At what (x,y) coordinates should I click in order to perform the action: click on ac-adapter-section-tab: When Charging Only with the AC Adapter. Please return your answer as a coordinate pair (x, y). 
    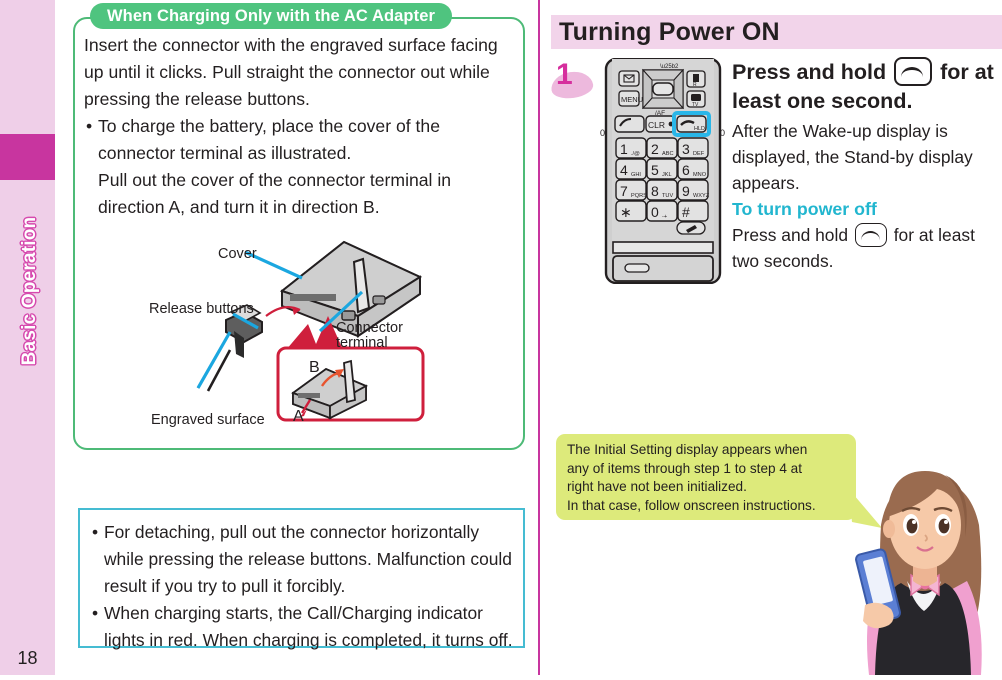
    Looking at the image, I should click on (271, 16).